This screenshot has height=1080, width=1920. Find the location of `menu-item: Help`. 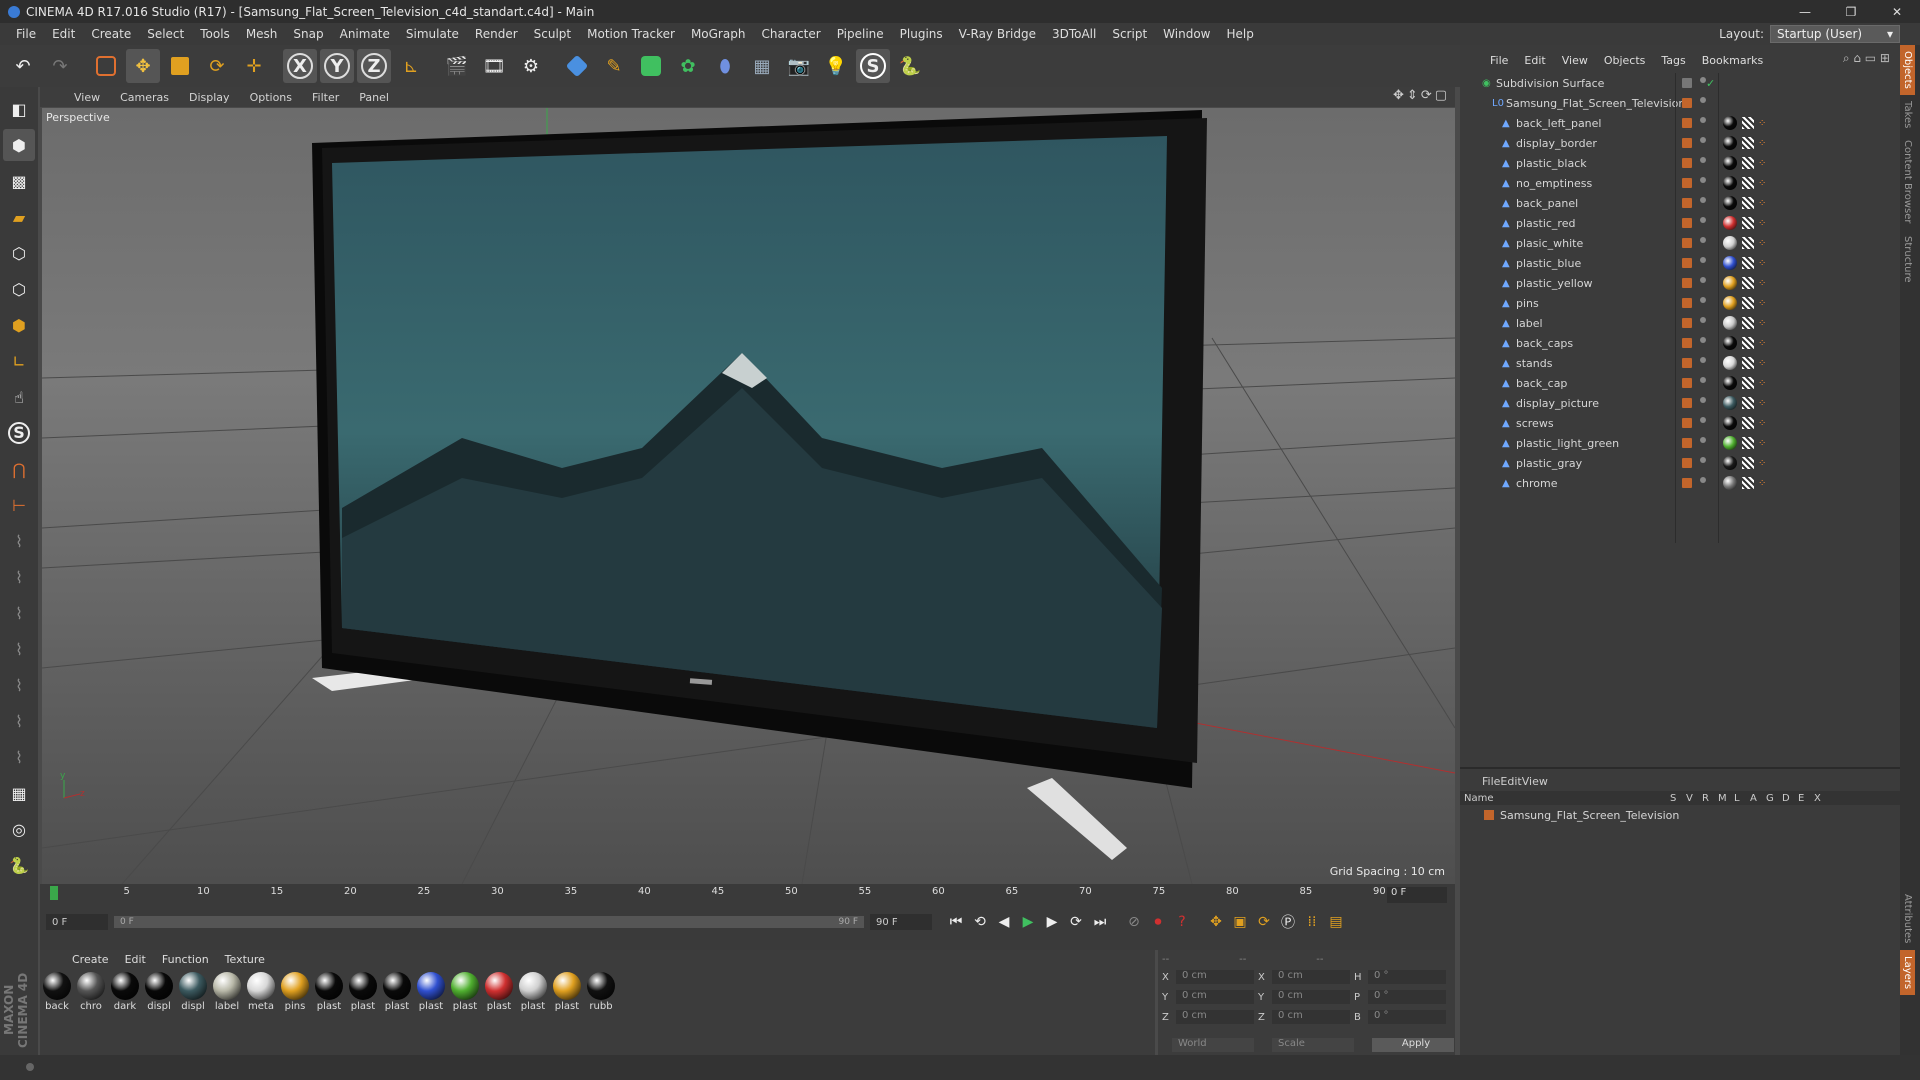

menu-item: Help is located at coordinates (1239, 34).